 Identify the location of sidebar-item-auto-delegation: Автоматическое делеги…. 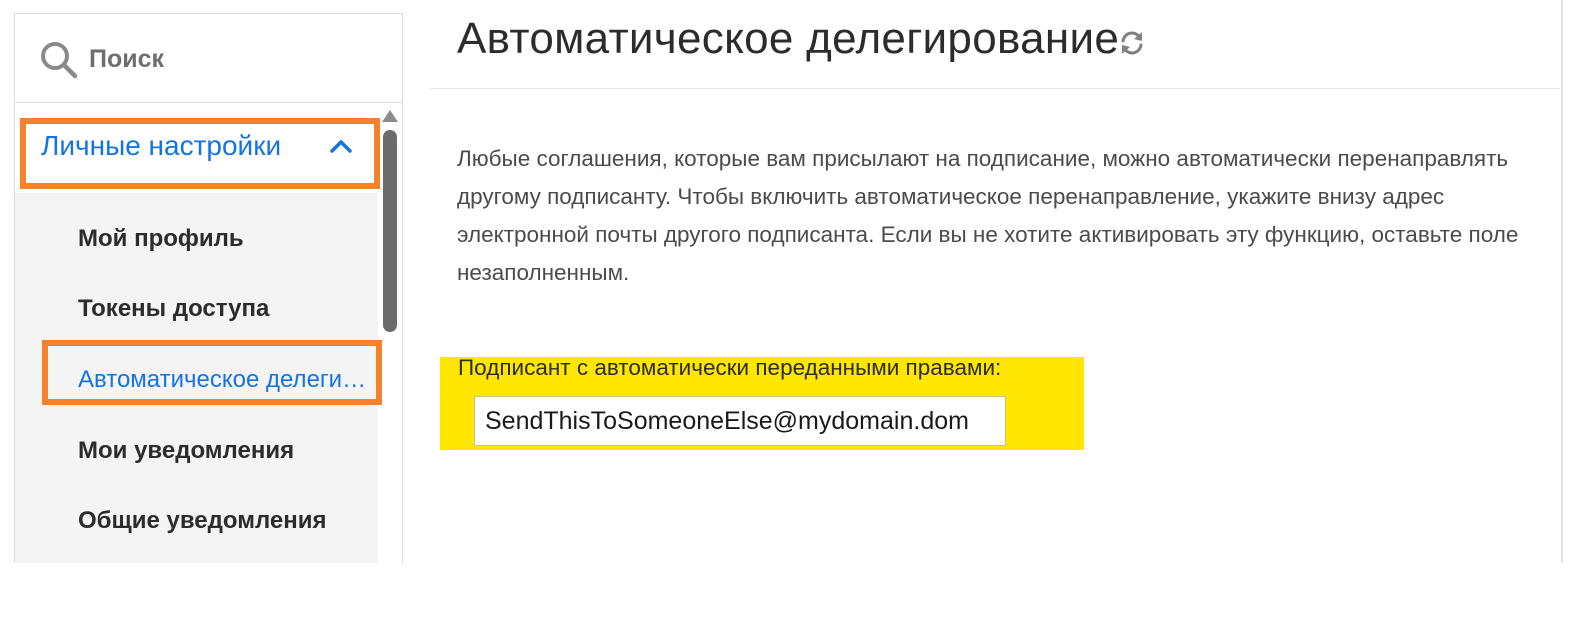
(226, 380).